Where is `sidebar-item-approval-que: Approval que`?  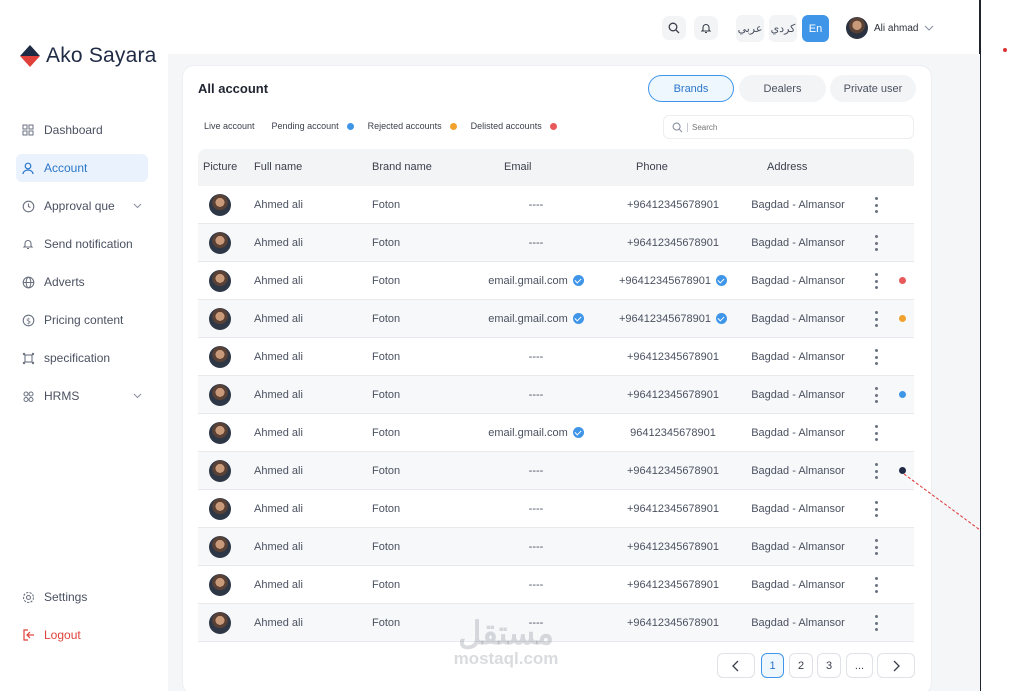 sidebar-item-approval-que: Approval que is located at coordinates (82, 206).